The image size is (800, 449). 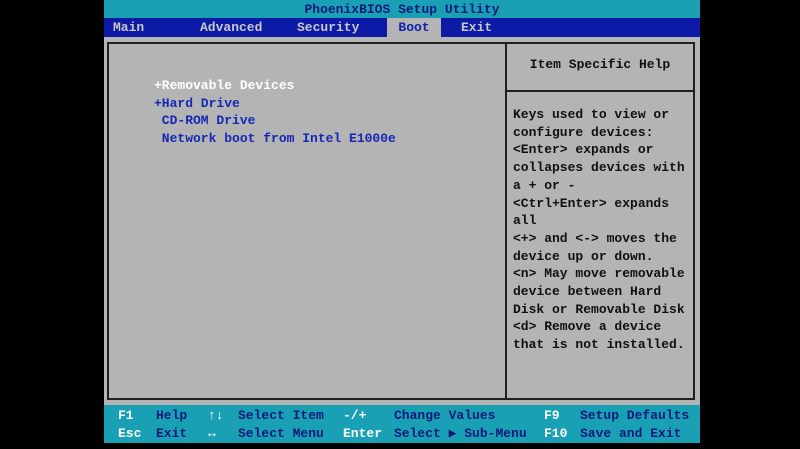 What do you see at coordinates (544, 185) in the screenshot?
I see `help-line: a + or -` at bounding box center [544, 185].